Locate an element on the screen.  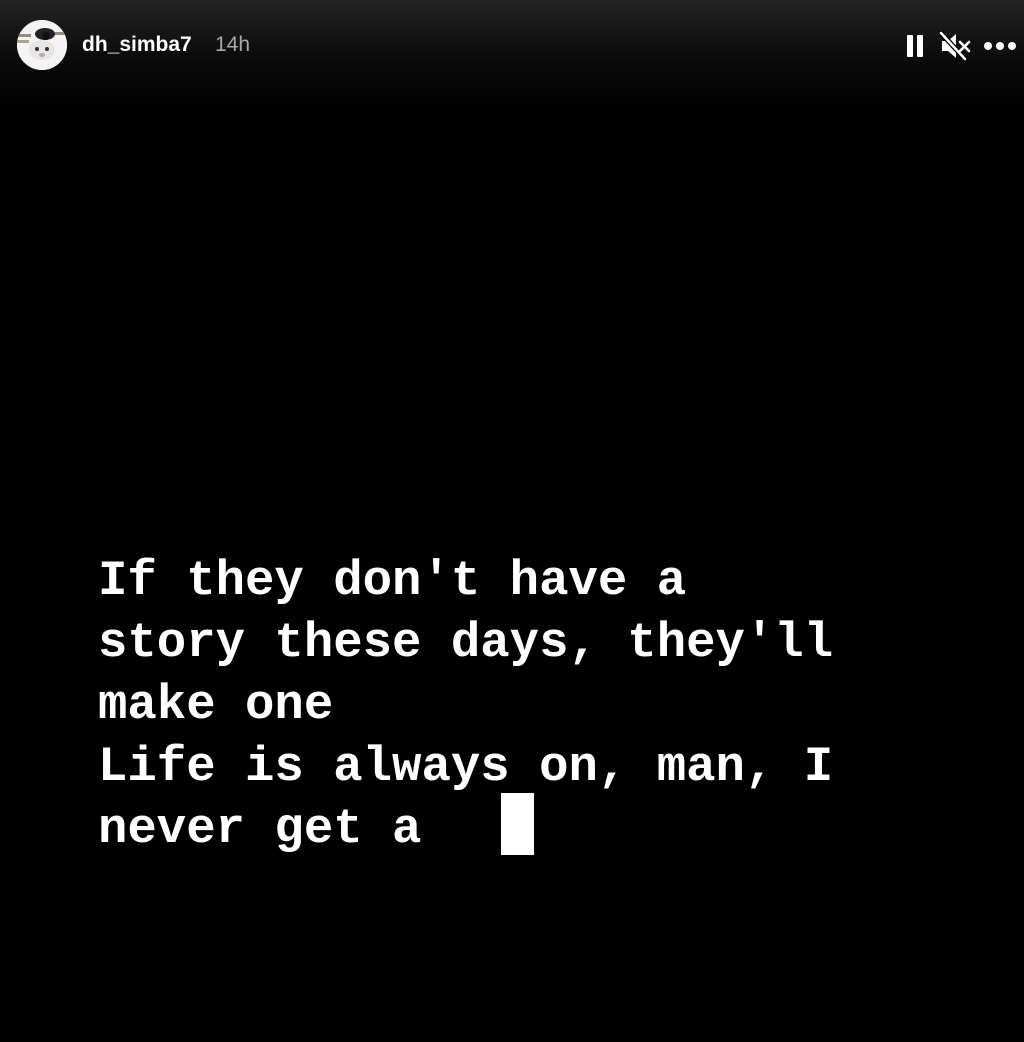
story-line: Life is always on, man, I is located at coordinates (466, 767).